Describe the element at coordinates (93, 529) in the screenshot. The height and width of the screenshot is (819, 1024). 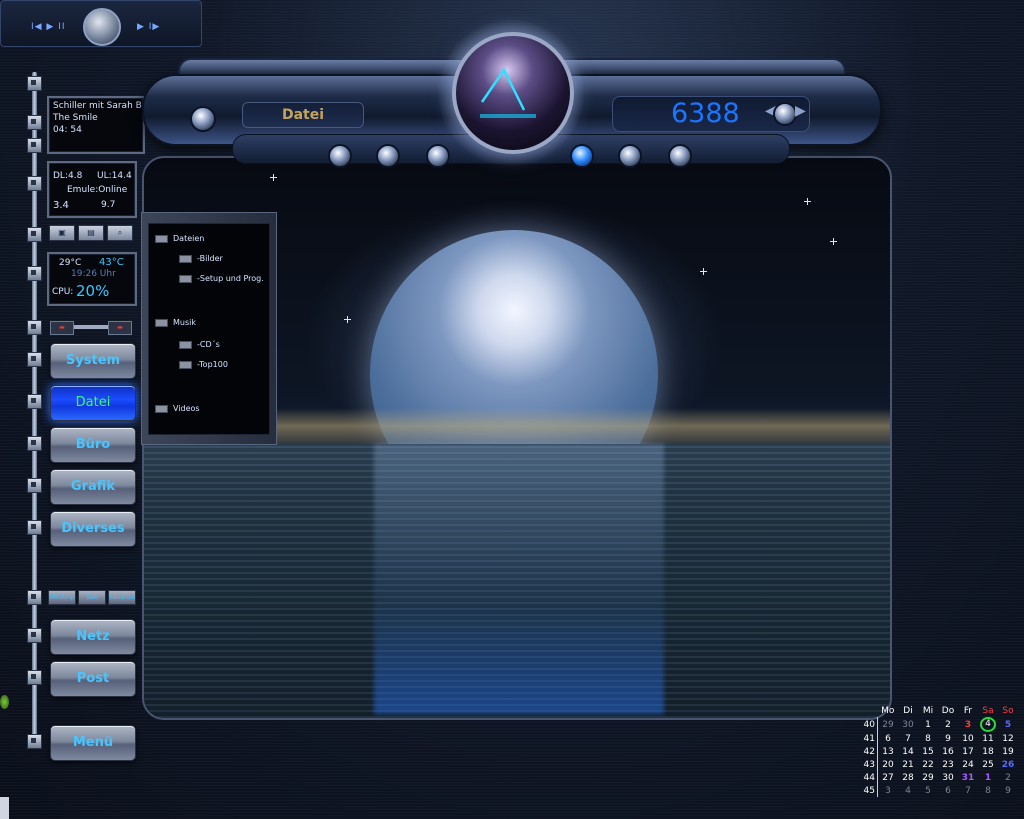
I see `menu-button-diverses: Diverses` at that location.